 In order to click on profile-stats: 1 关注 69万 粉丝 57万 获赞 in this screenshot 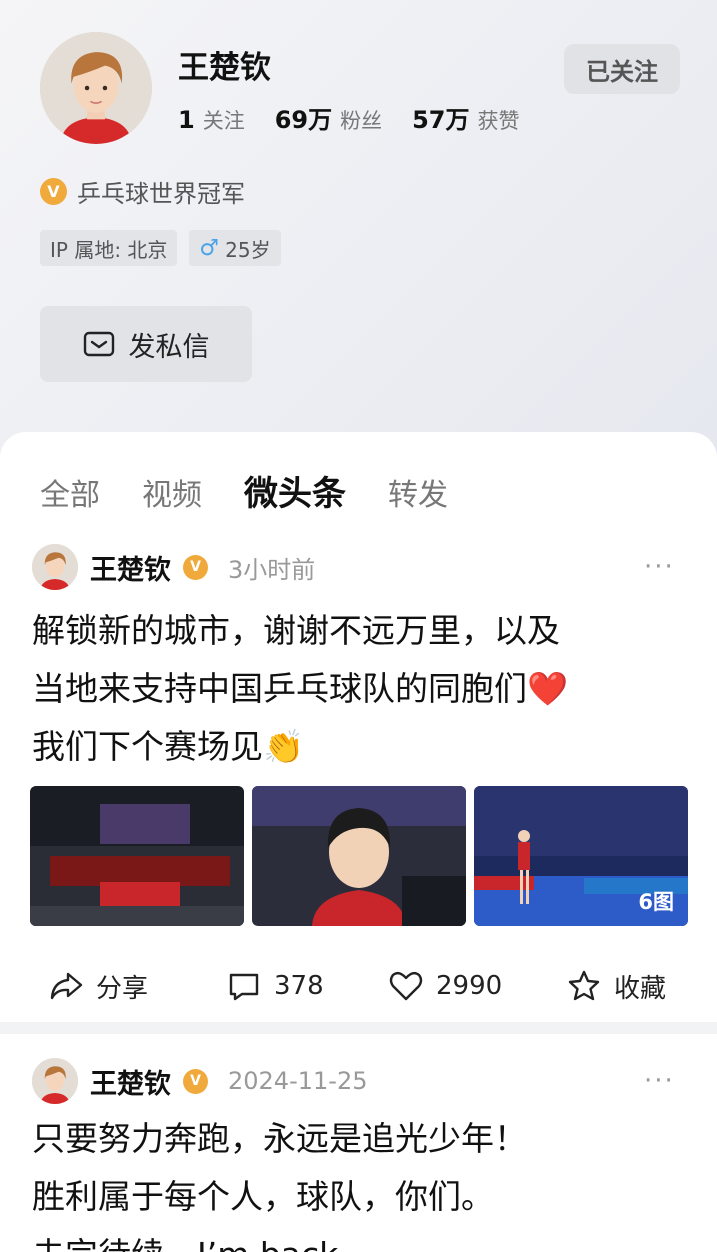, I will do `click(349, 117)`.